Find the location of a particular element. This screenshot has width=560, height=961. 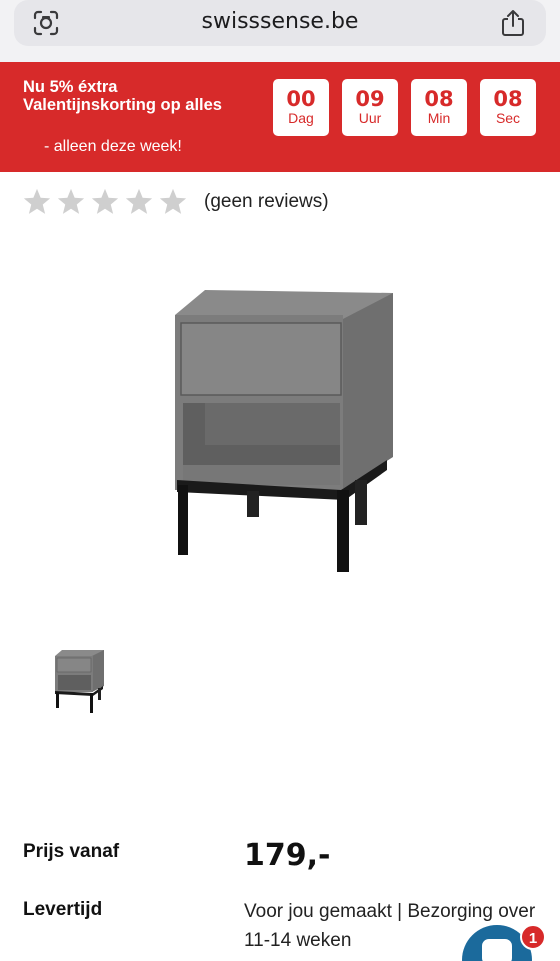

countdown-seconds: 08 Sec is located at coordinates (508, 107).